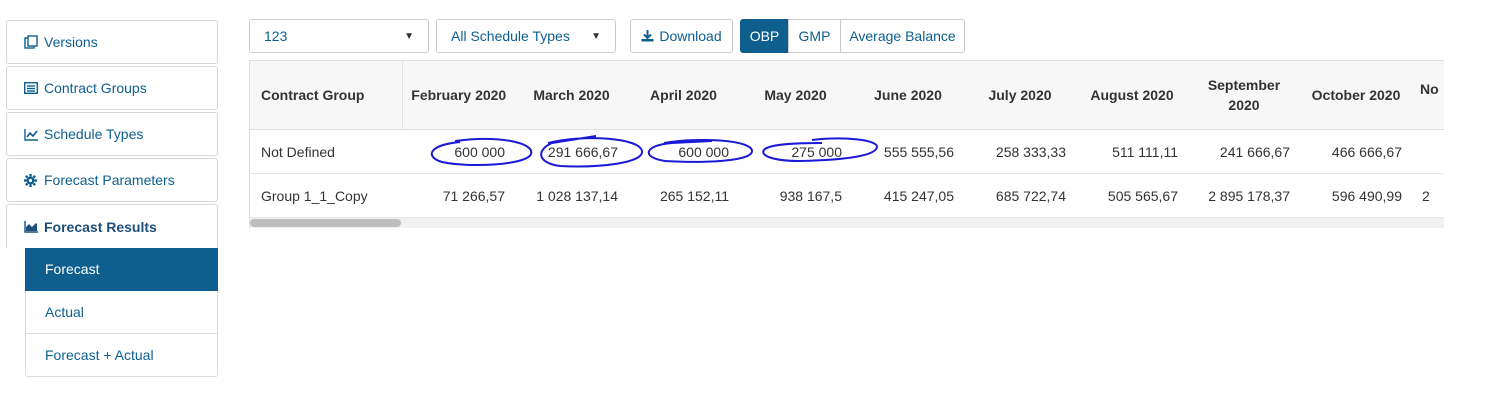 Image resolution: width=1486 pixels, height=420 pixels. Describe the element at coordinates (276, 36) in the screenshot. I see `version-select-value: 123` at that location.